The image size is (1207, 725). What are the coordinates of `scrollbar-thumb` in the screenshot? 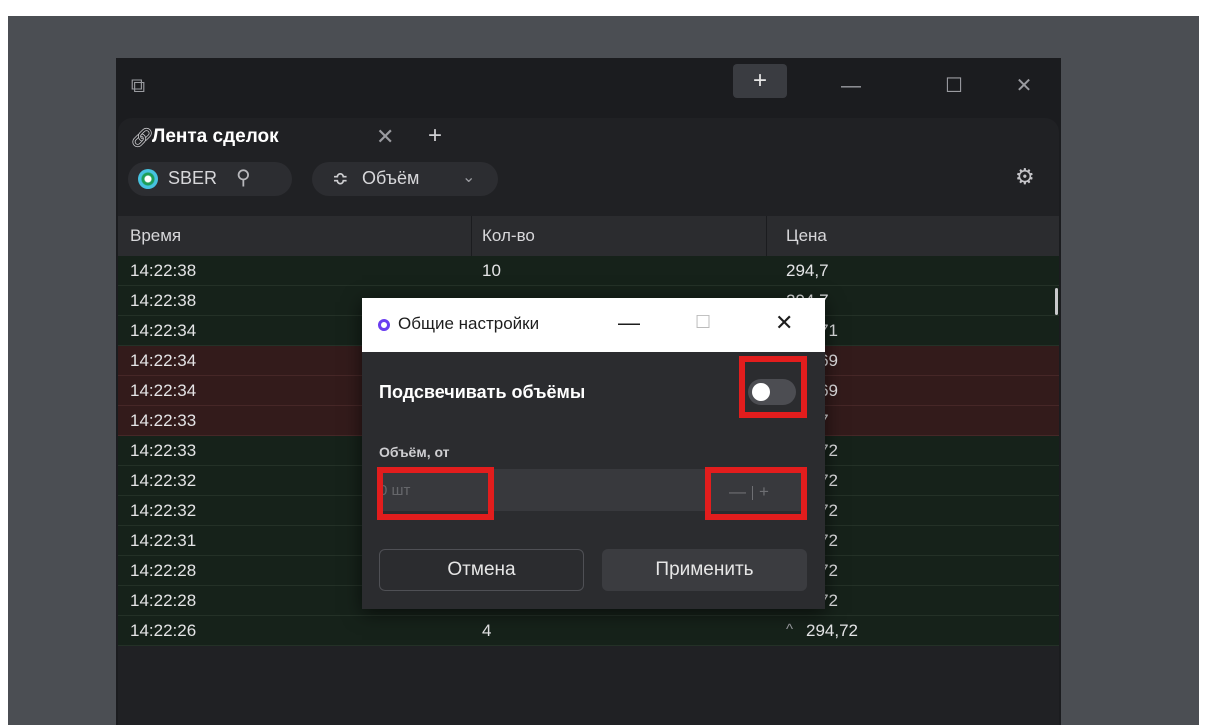 It's located at (1056, 301).